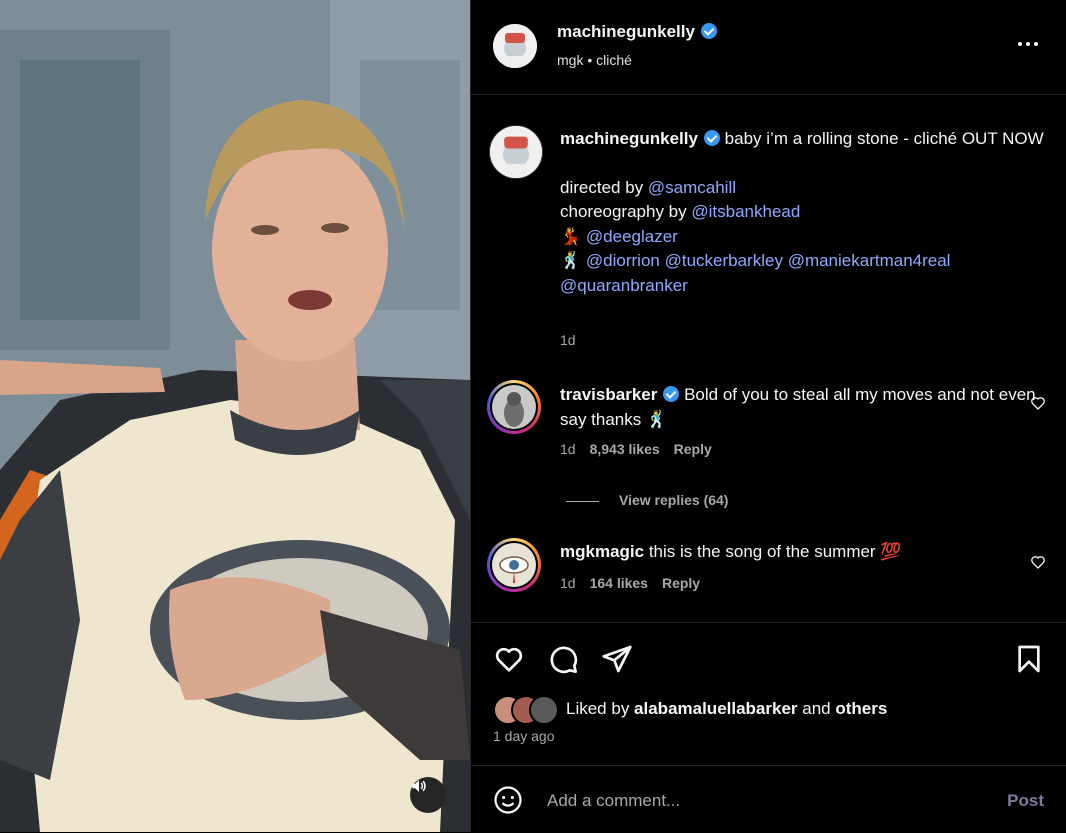 This screenshot has height=833, width=1066. I want to click on choreo-prefix: choreography by, so click(626, 211).